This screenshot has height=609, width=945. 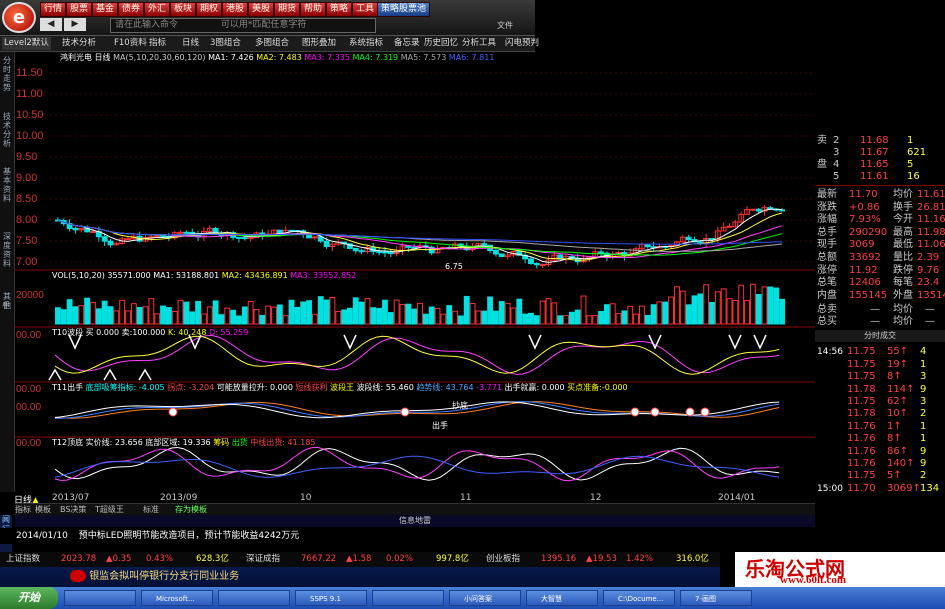 What do you see at coordinates (874, 152) in the screenshot?
I see `ob-price: 11.67` at bounding box center [874, 152].